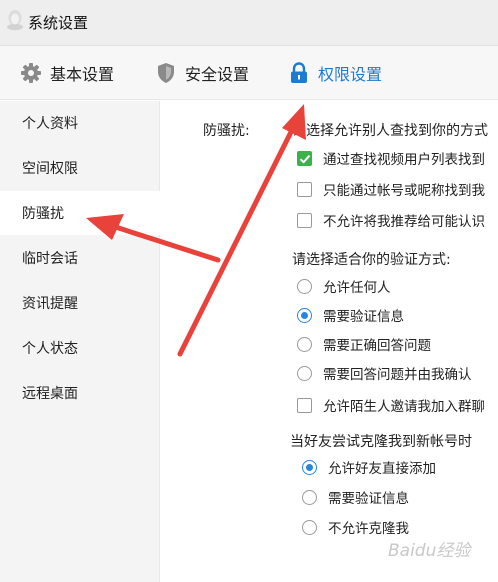 This screenshot has height=582, width=498. I want to click on shield-icon, so click(166, 73).